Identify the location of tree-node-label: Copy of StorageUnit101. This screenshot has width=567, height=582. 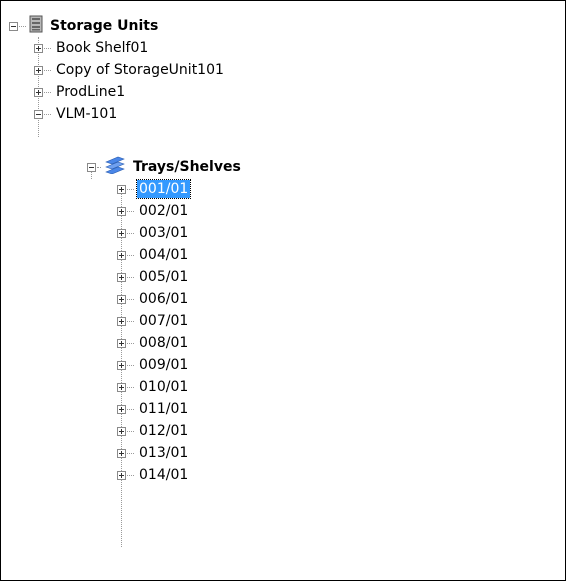
(140, 70).